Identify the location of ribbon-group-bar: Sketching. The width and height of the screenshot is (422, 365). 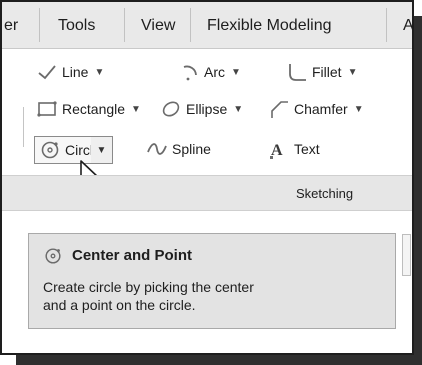
(207, 193).